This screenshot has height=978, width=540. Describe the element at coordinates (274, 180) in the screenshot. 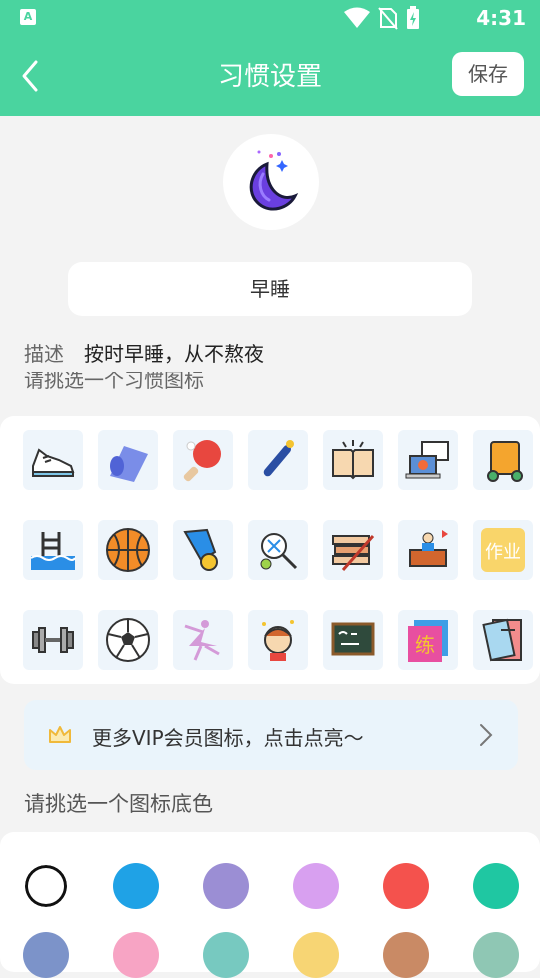

I see `moon-icon` at that location.